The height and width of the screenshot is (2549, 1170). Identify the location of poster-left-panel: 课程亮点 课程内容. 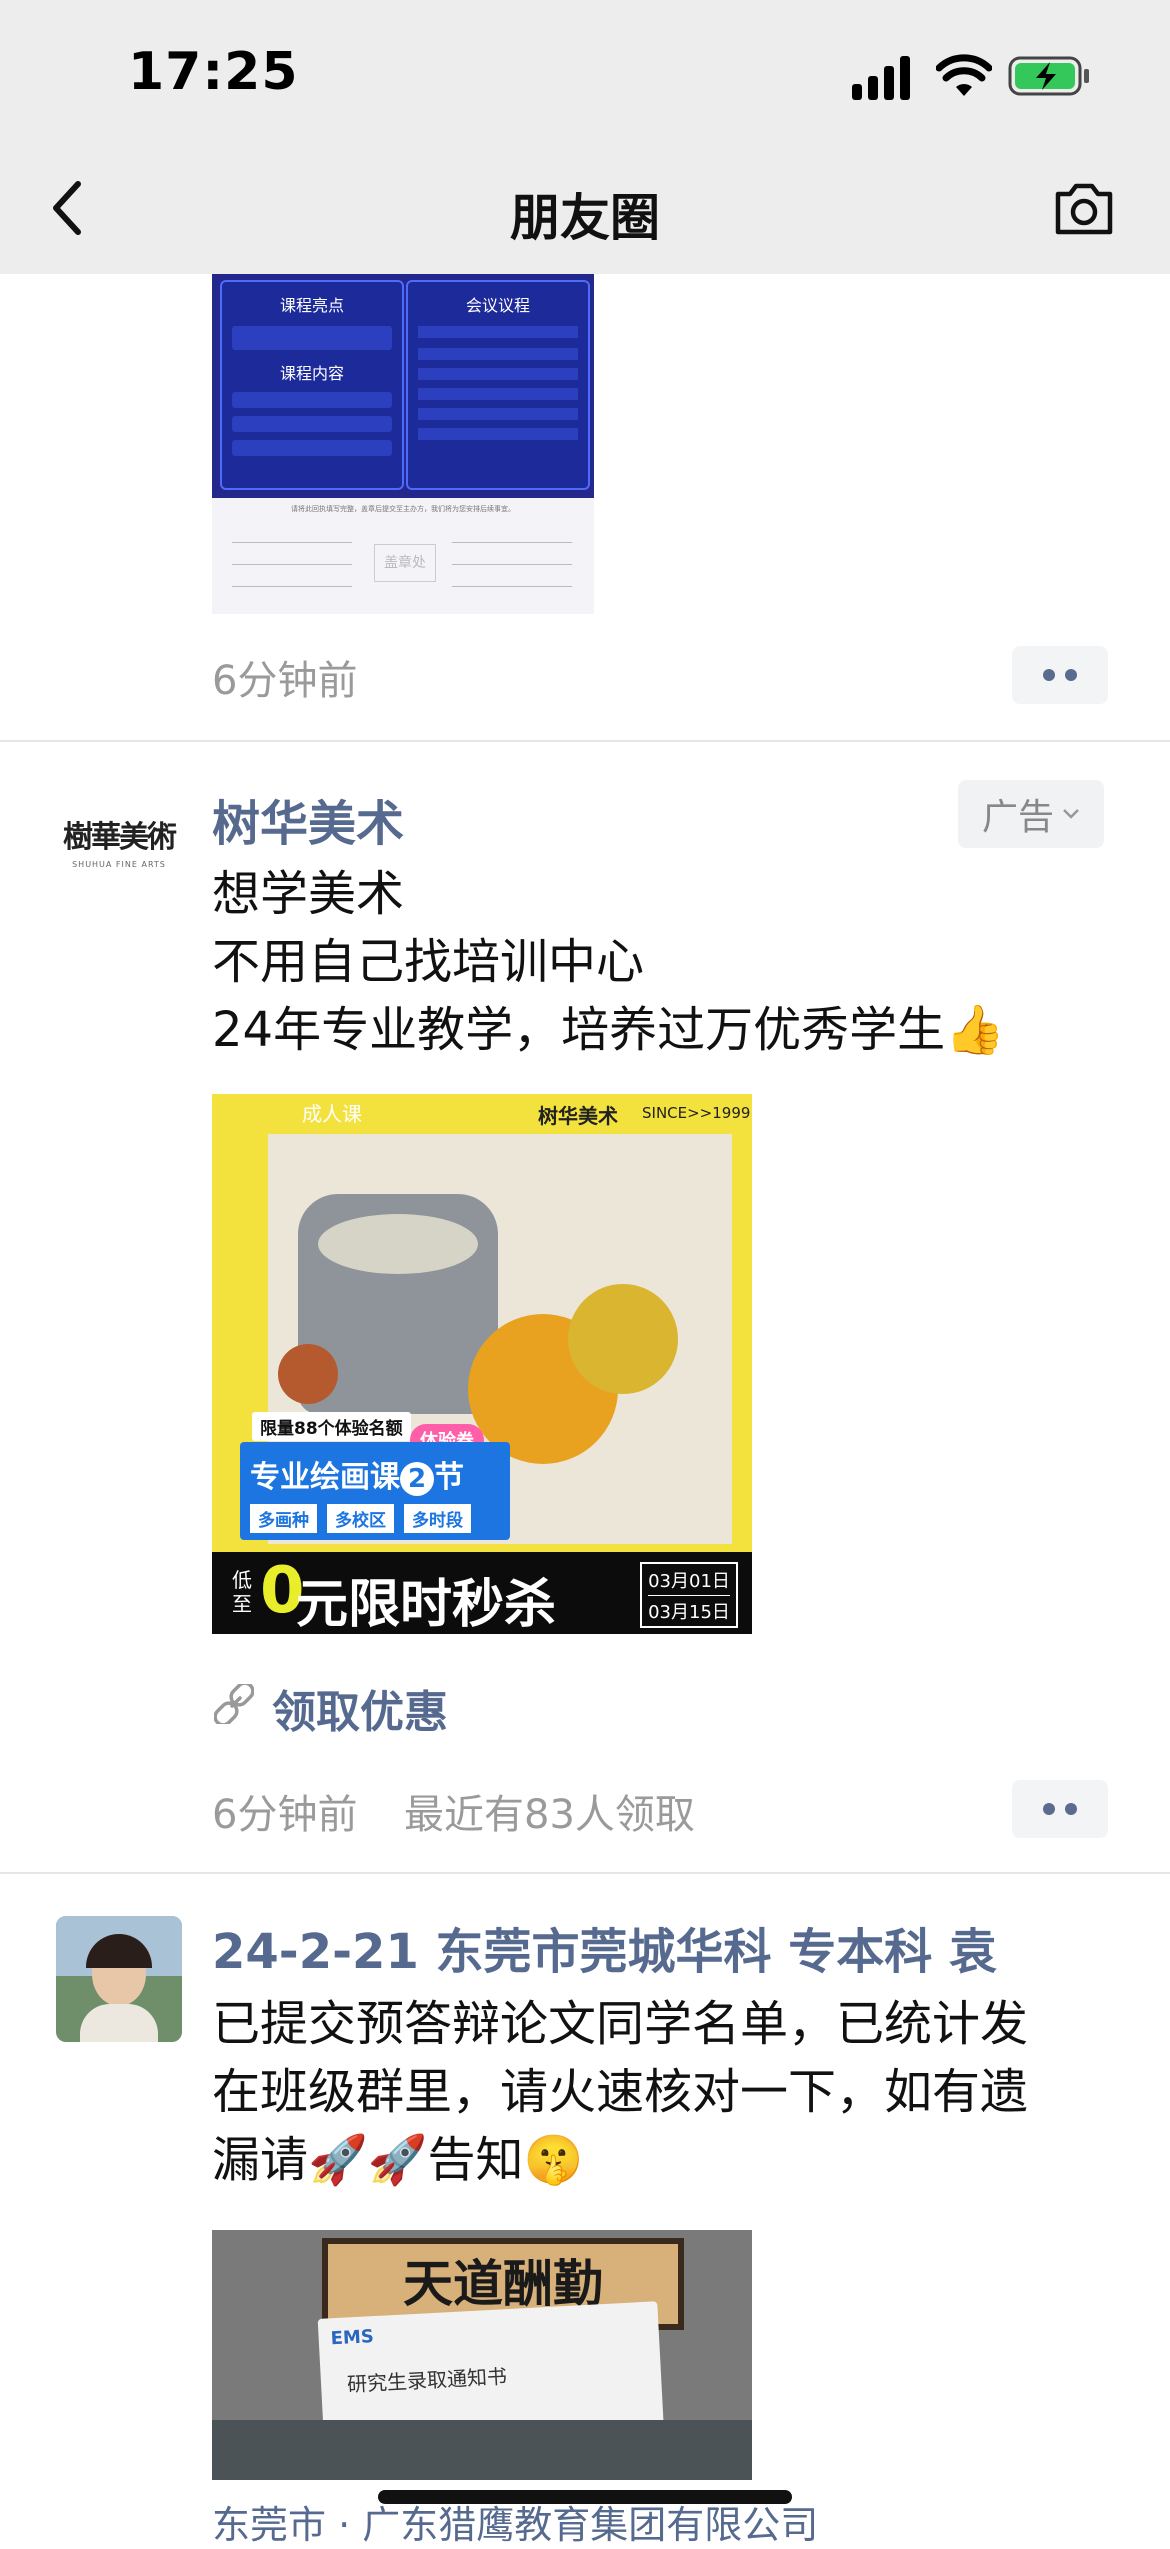
(312, 385).